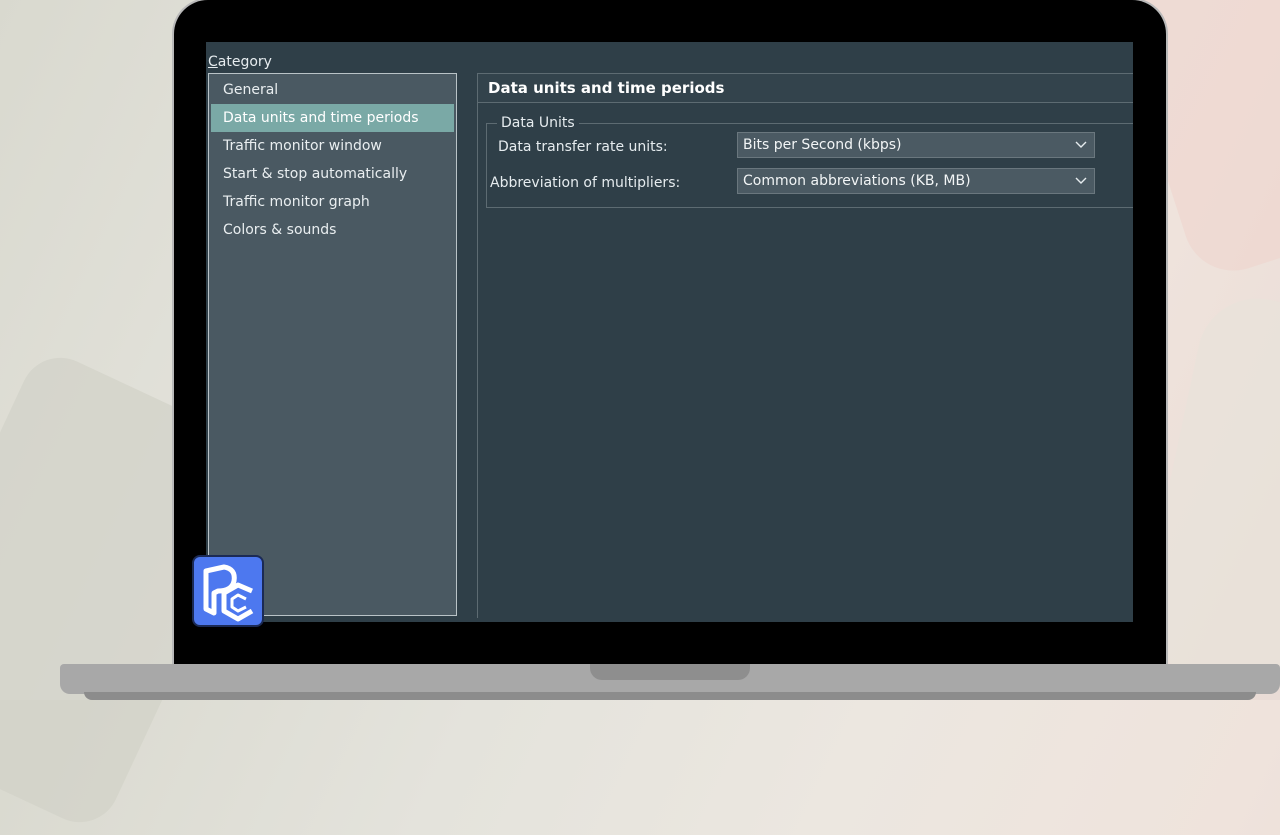 The width and height of the screenshot is (1280, 835). What do you see at coordinates (670, 672) in the screenshot?
I see `laptop-notch` at bounding box center [670, 672].